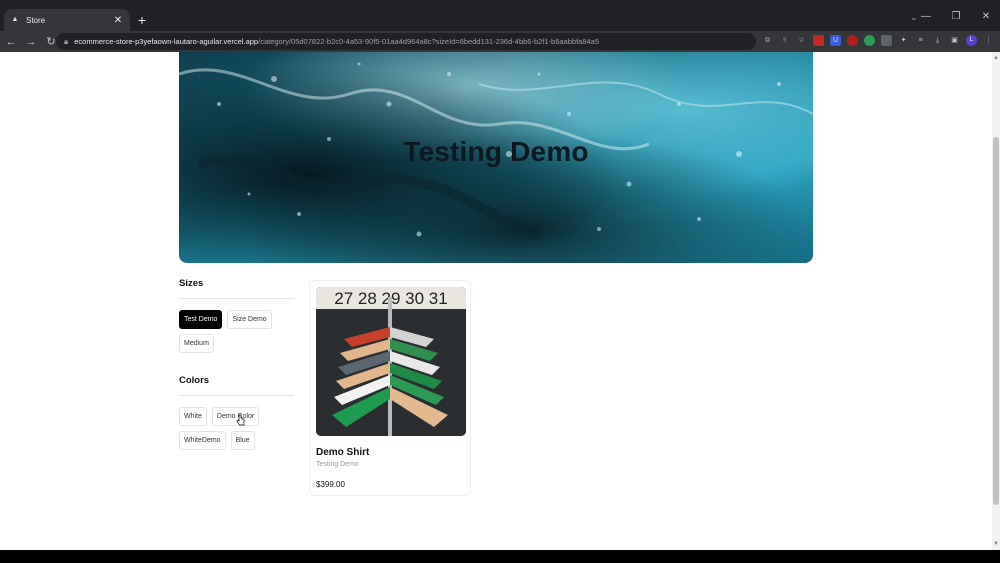 The image size is (1000, 563). What do you see at coordinates (818, 40) in the screenshot?
I see `extension-red-icon` at bounding box center [818, 40].